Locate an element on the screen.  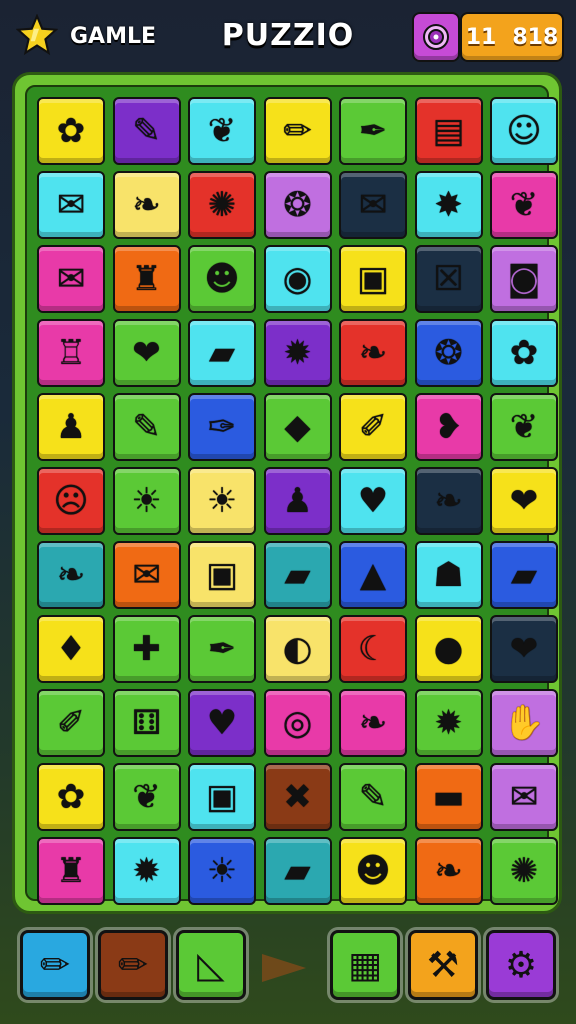
tile-r2-c6: ✸ is located at coordinates (448, 205).